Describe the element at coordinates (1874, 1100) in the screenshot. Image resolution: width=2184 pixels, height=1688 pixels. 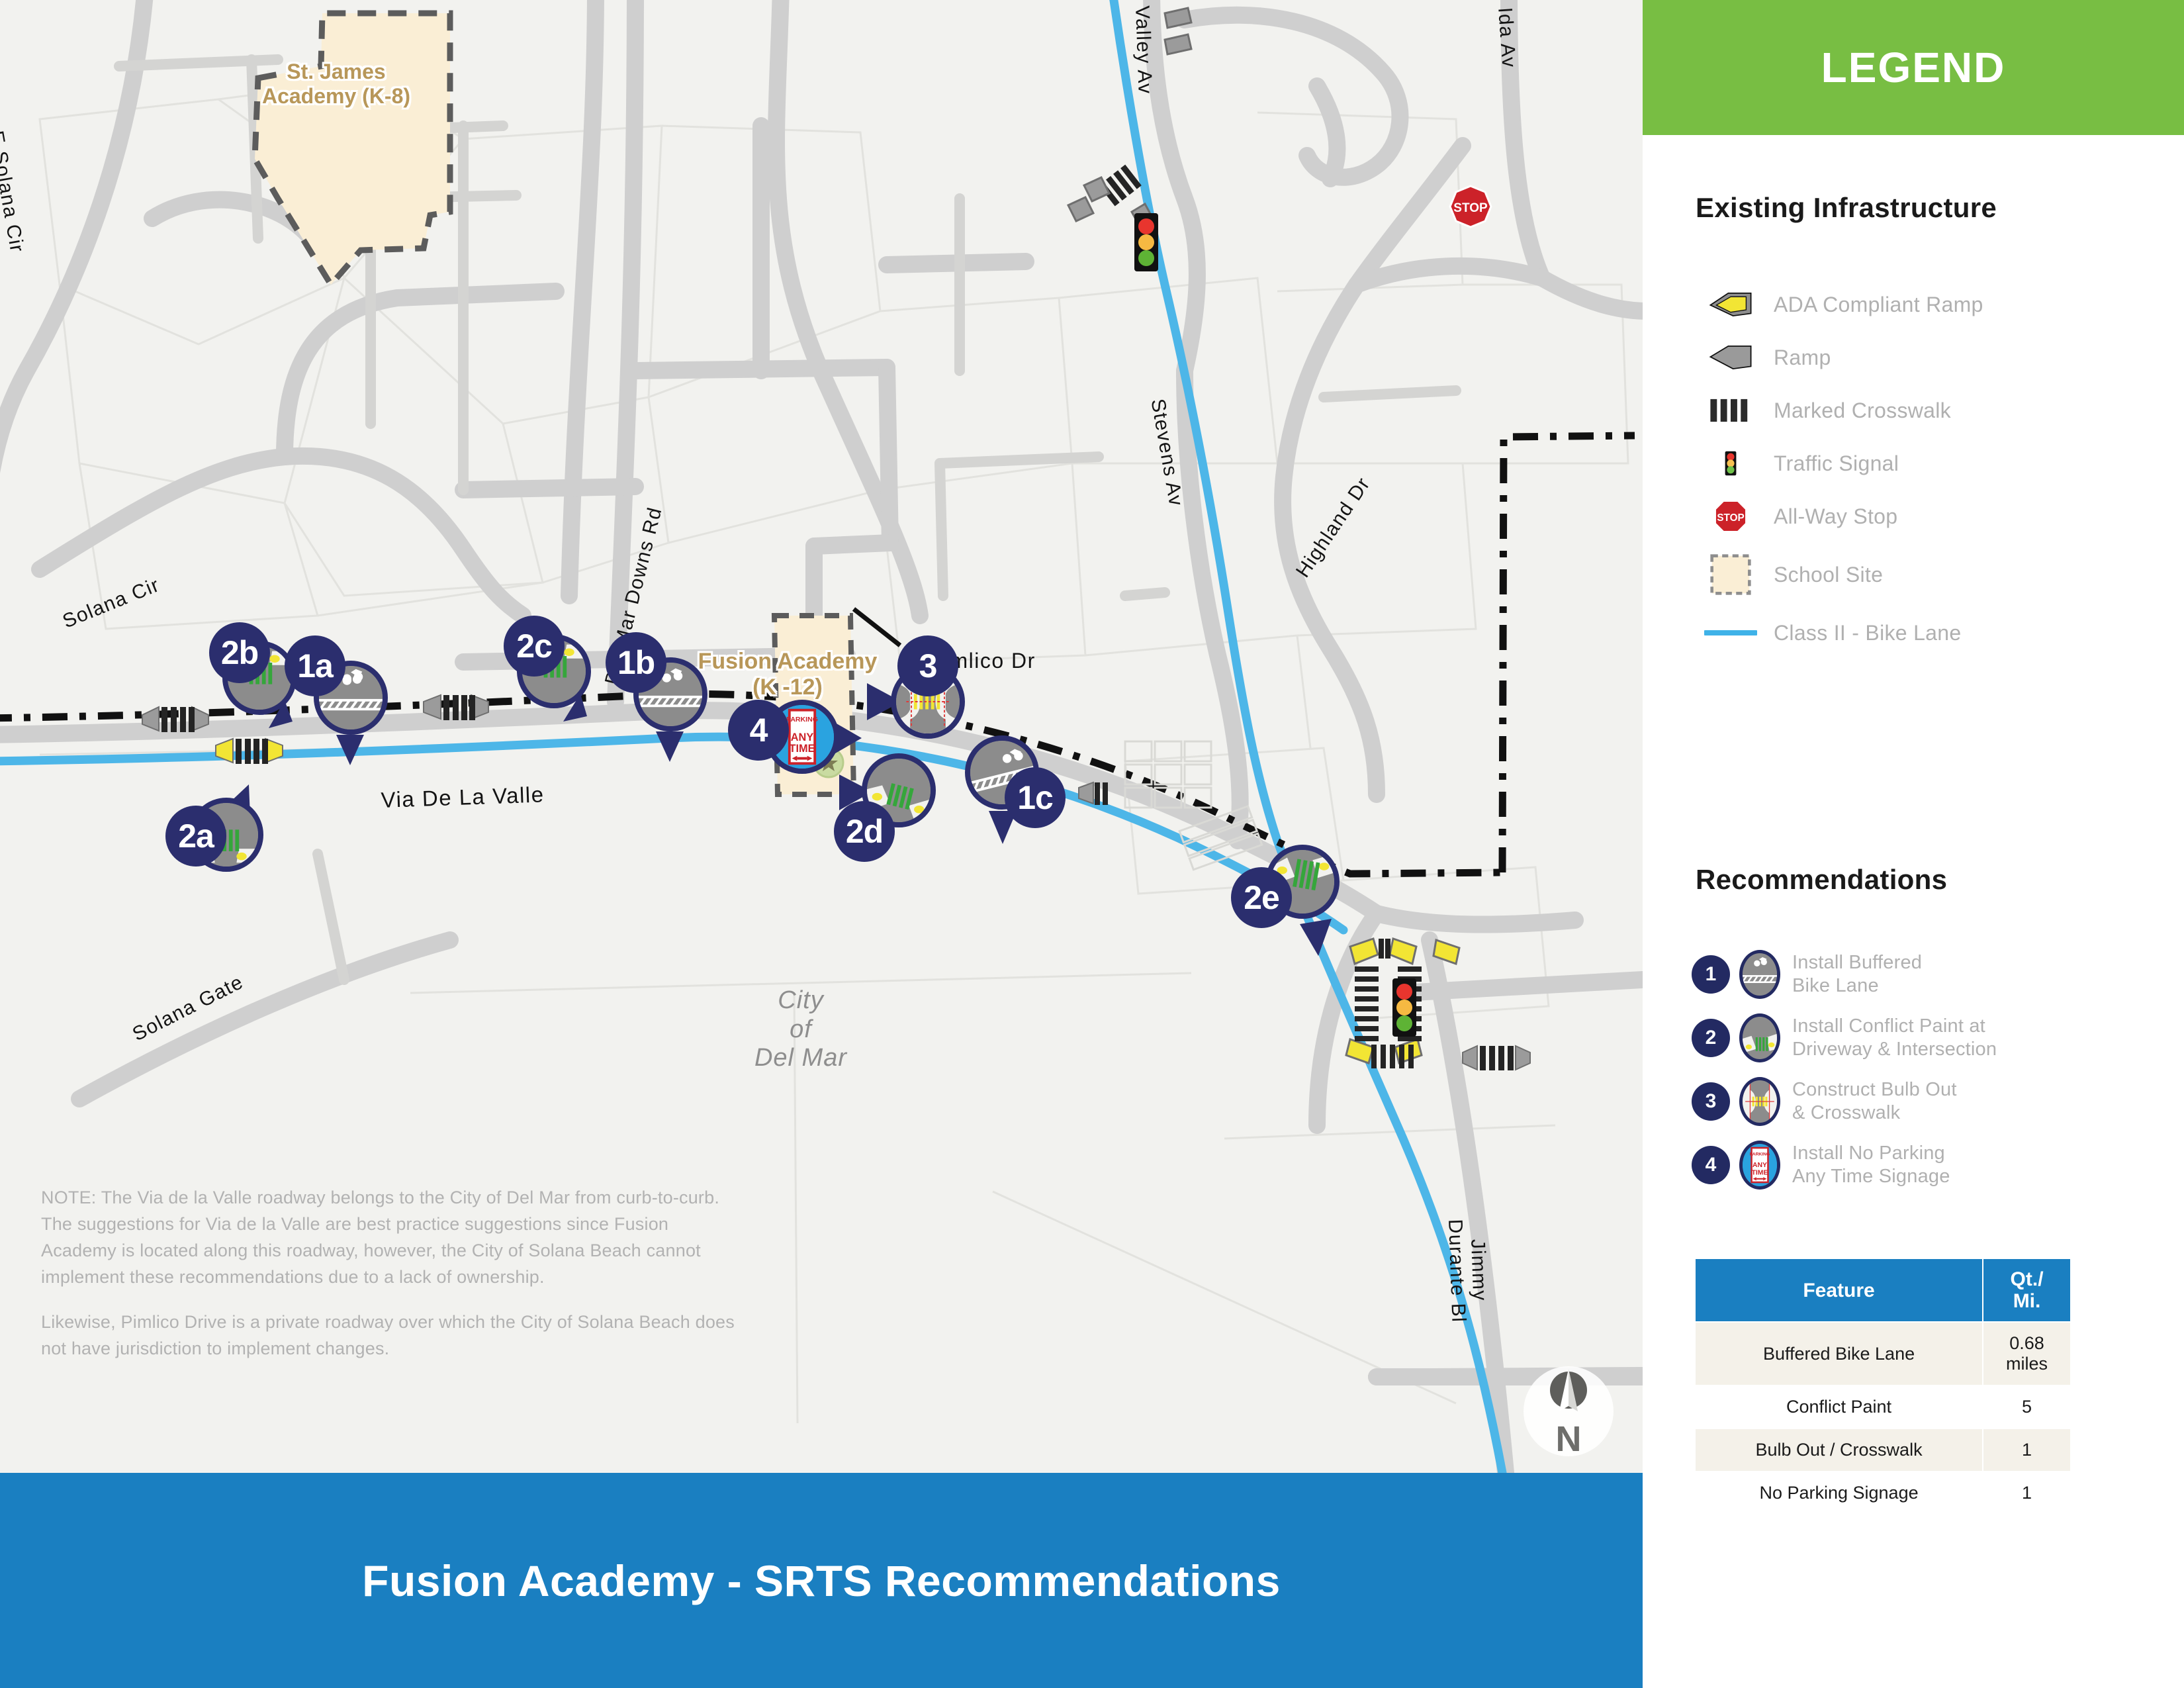
I see `recommendation-label: Construct Bulb Out & Crosswalk` at that location.